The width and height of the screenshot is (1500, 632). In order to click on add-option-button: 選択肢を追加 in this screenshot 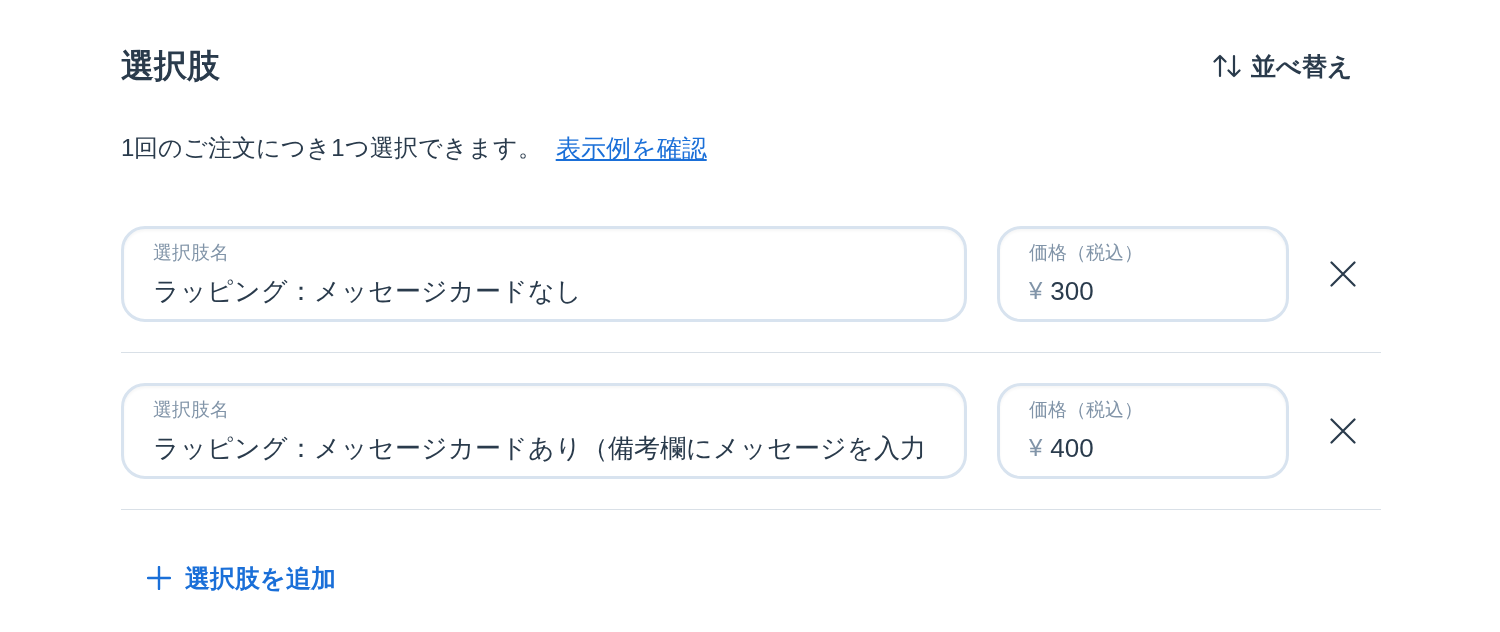, I will do `click(241, 578)`.